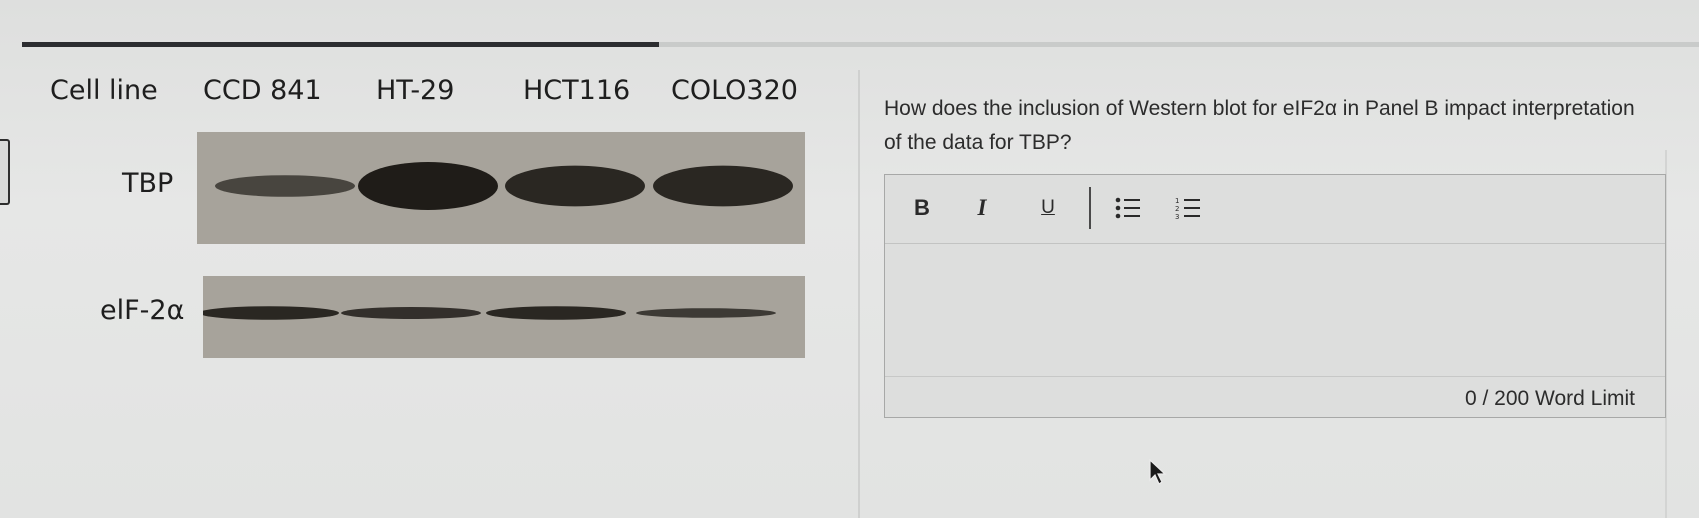  I want to click on lane-label-1: CCD 841, so click(262, 90).